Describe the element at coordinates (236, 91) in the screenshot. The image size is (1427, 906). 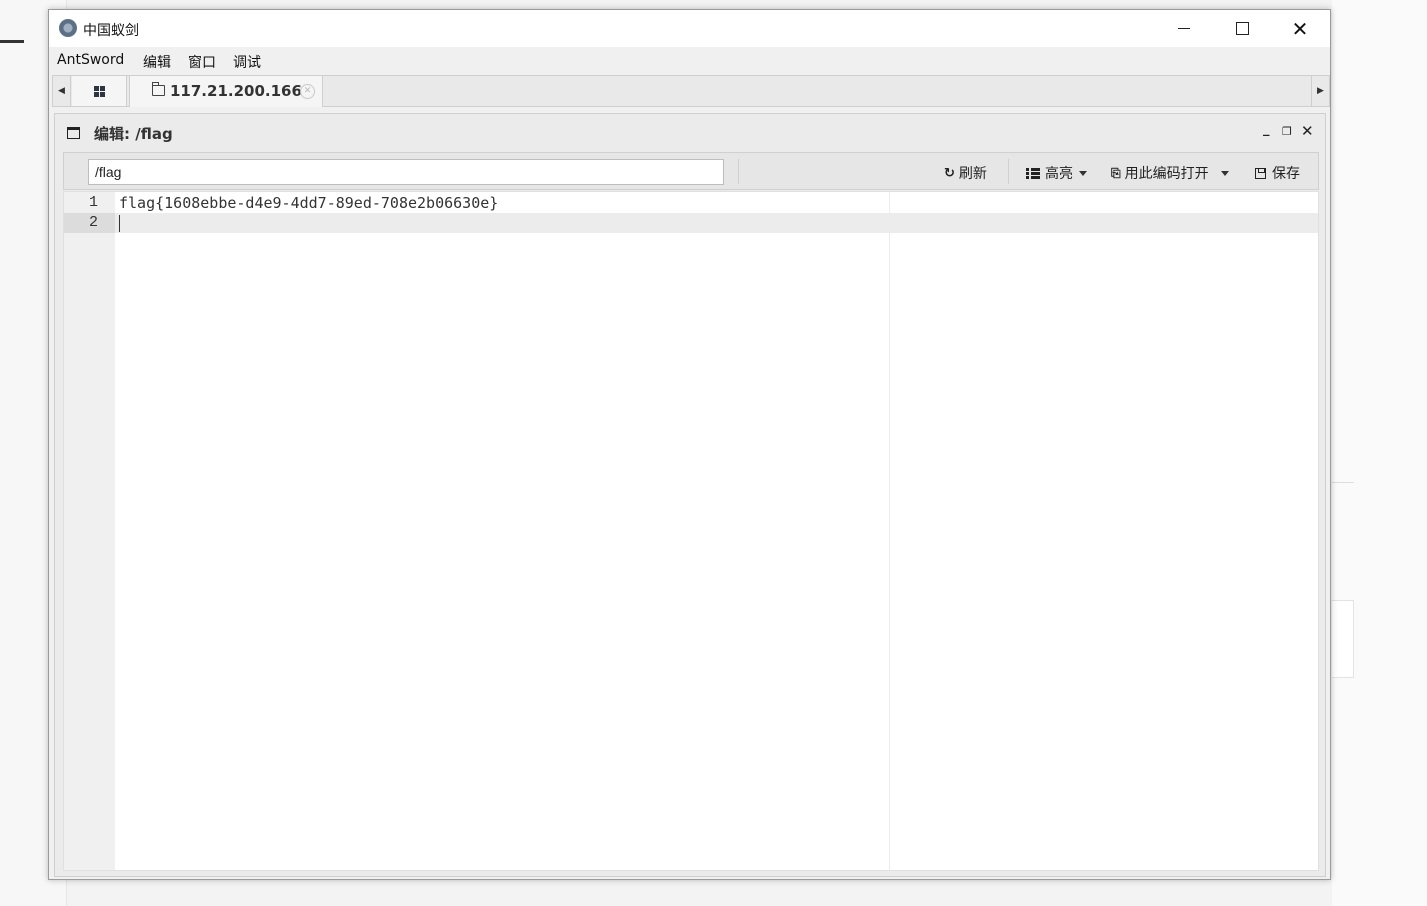
I see `tab-label: 117.21.200.166` at that location.